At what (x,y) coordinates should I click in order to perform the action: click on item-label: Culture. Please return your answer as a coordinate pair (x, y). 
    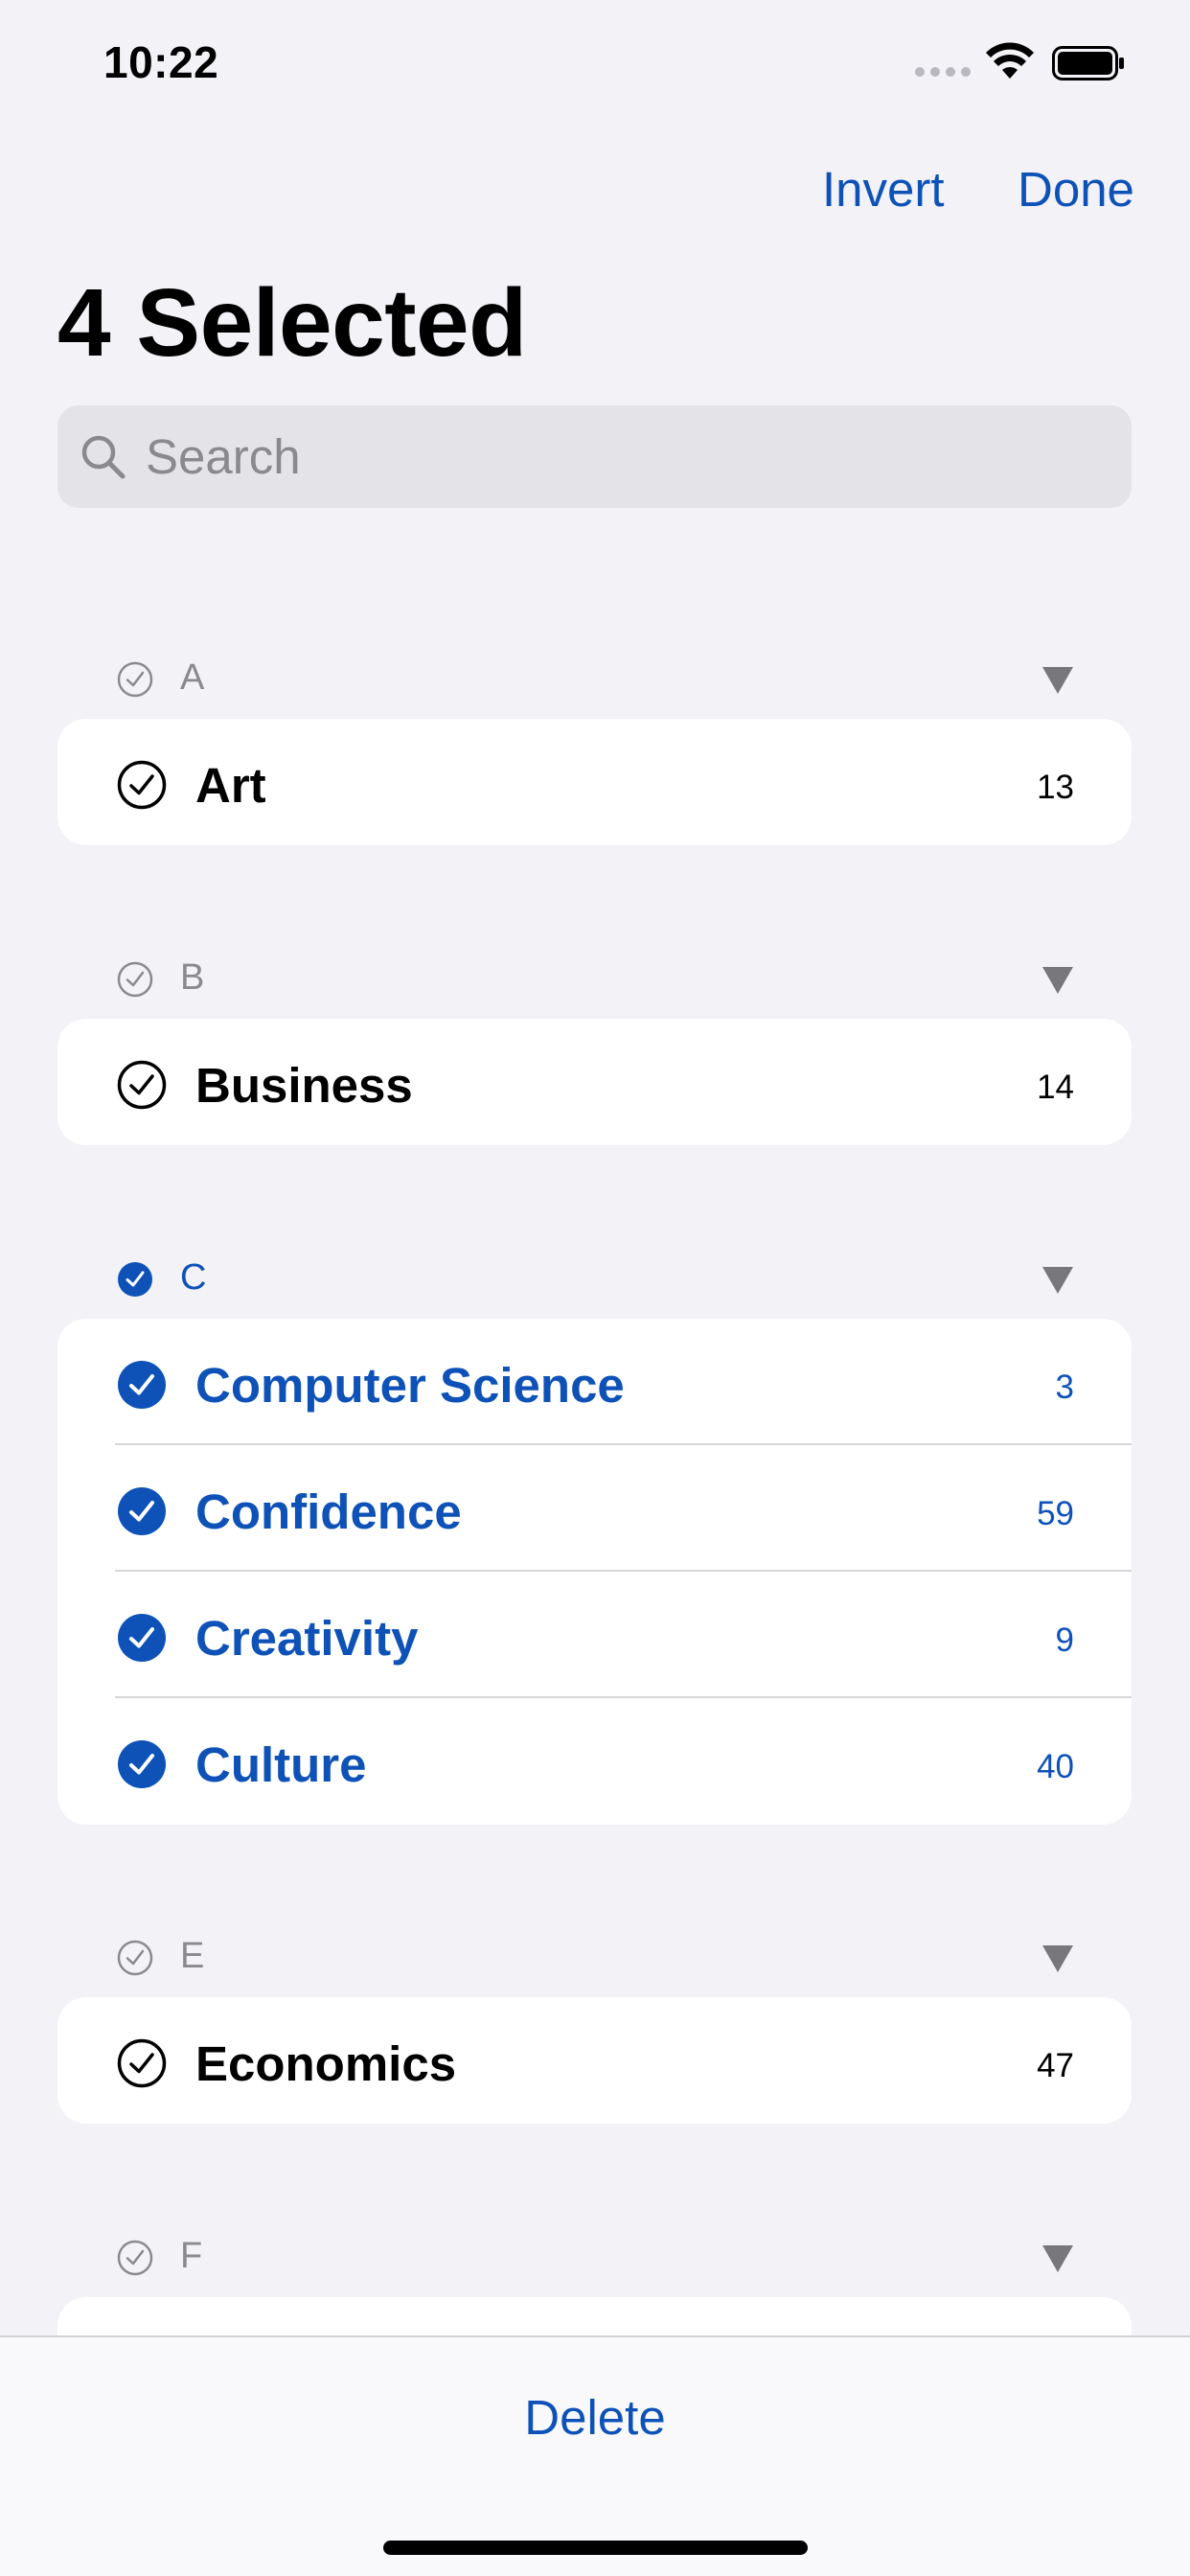
    Looking at the image, I should click on (281, 1764).